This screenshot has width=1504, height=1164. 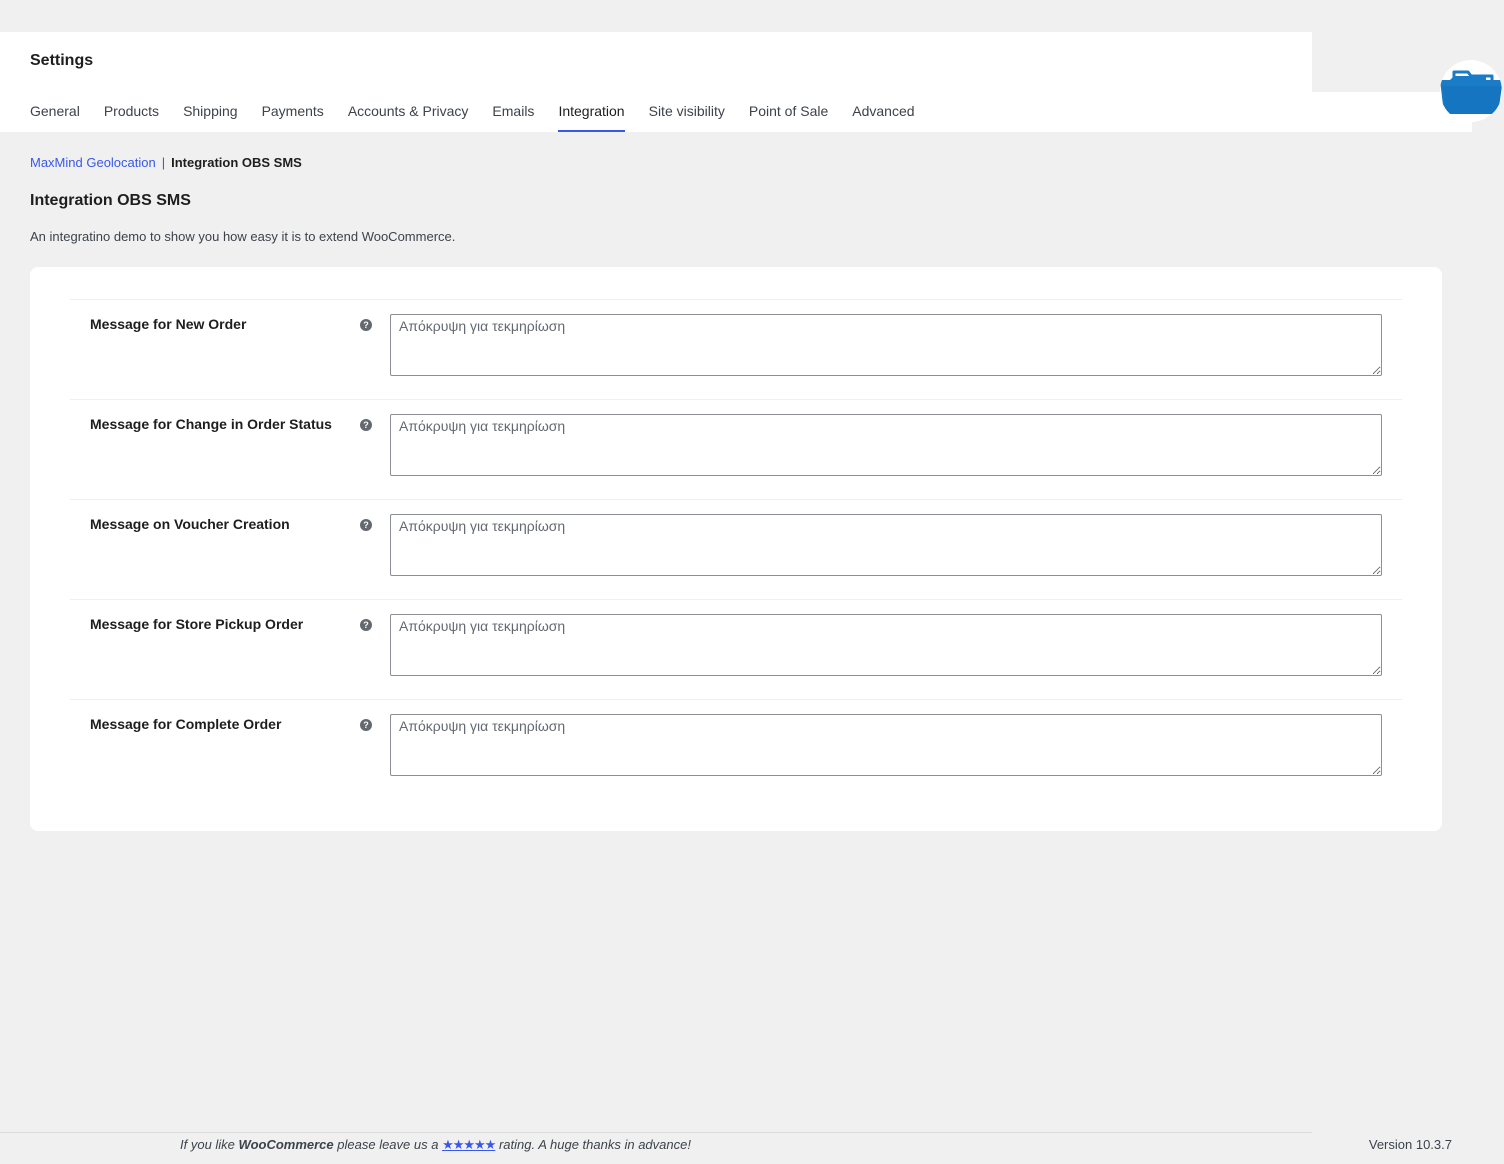 I want to click on field-label-voucher-creation: Message on Voucher Creation, so click(x=190, y=524).